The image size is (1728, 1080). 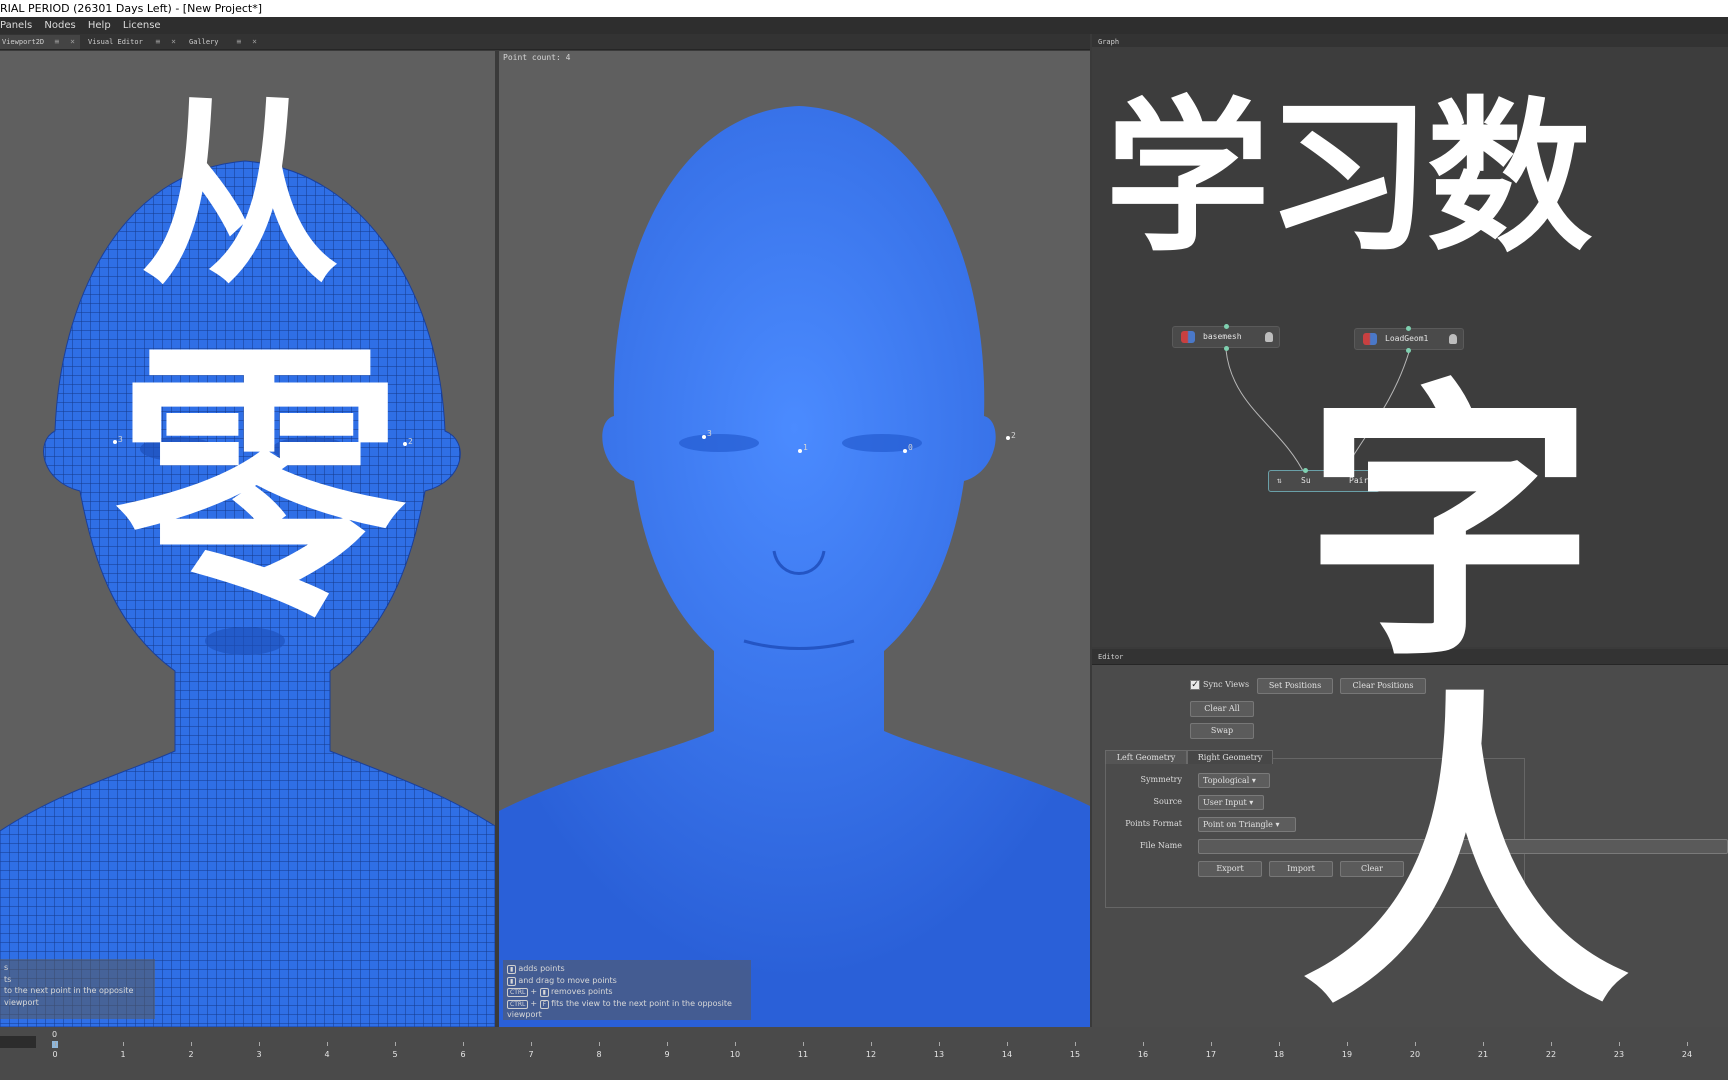 What do you see at coordinates (1306, 480) in the screenshot?
I see `node-pairs-label-left: Su` at bounding box center [1306, 480].